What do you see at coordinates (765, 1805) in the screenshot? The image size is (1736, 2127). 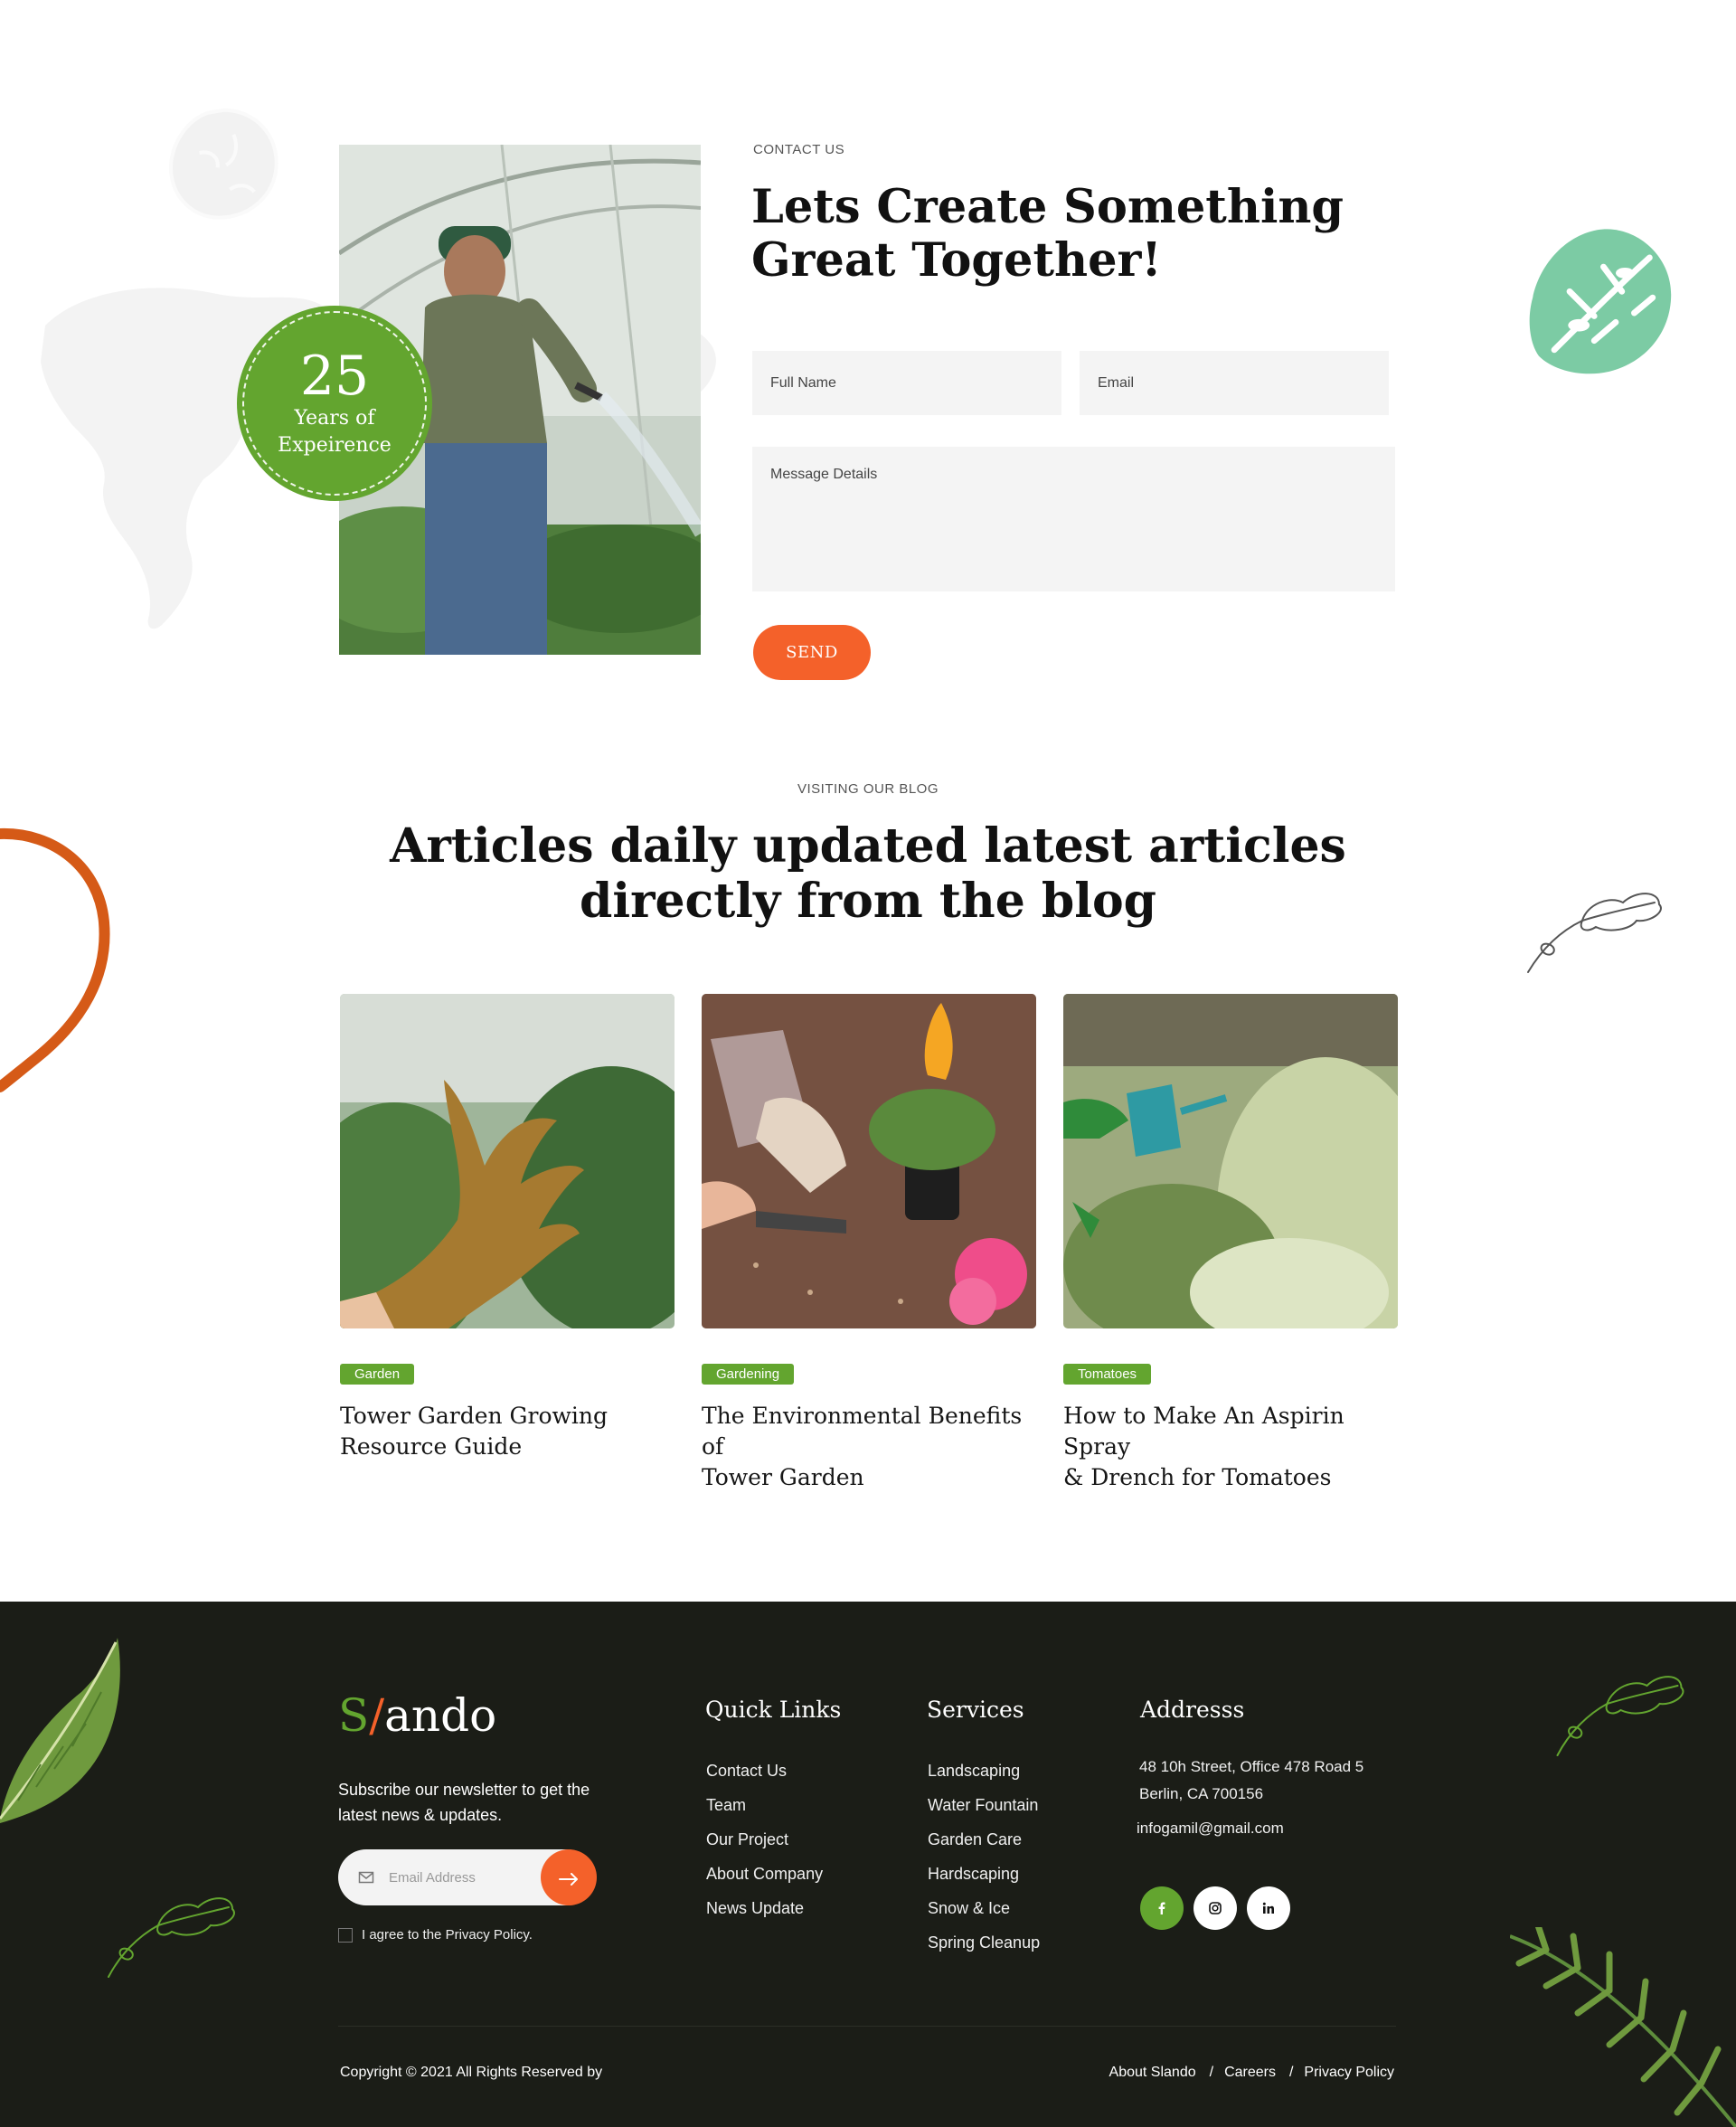 I see `quick-link-team: Team` at bounding box center [765, 1805].